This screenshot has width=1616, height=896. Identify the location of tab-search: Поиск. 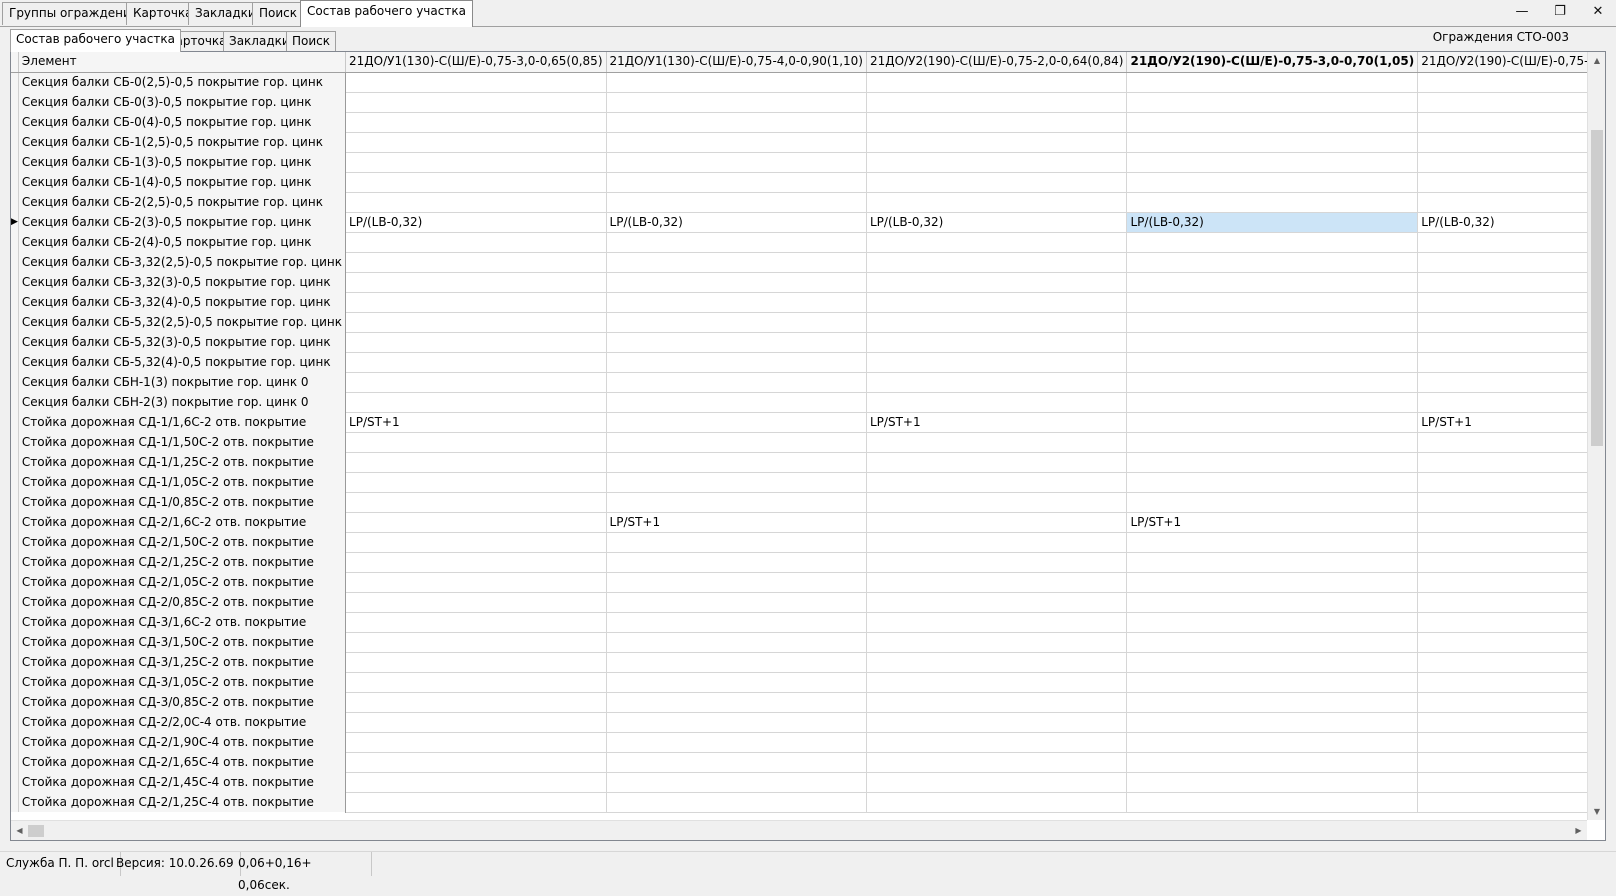
(278, 13).